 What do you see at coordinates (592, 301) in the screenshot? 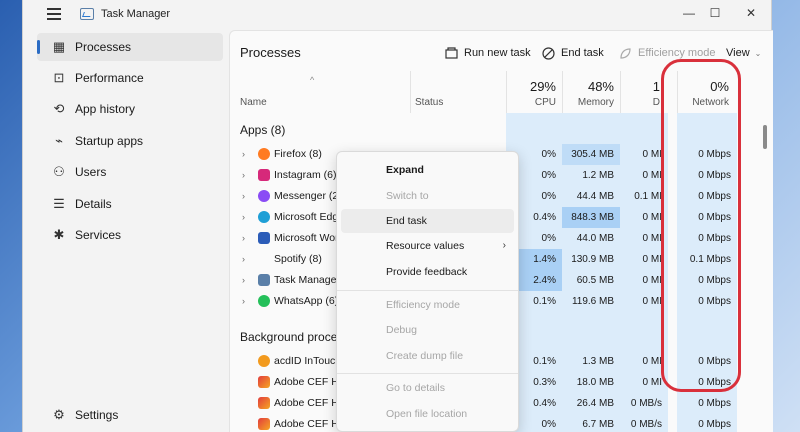
I see `memory-cell: 119.6 MB` at bounding box center [592, 301].